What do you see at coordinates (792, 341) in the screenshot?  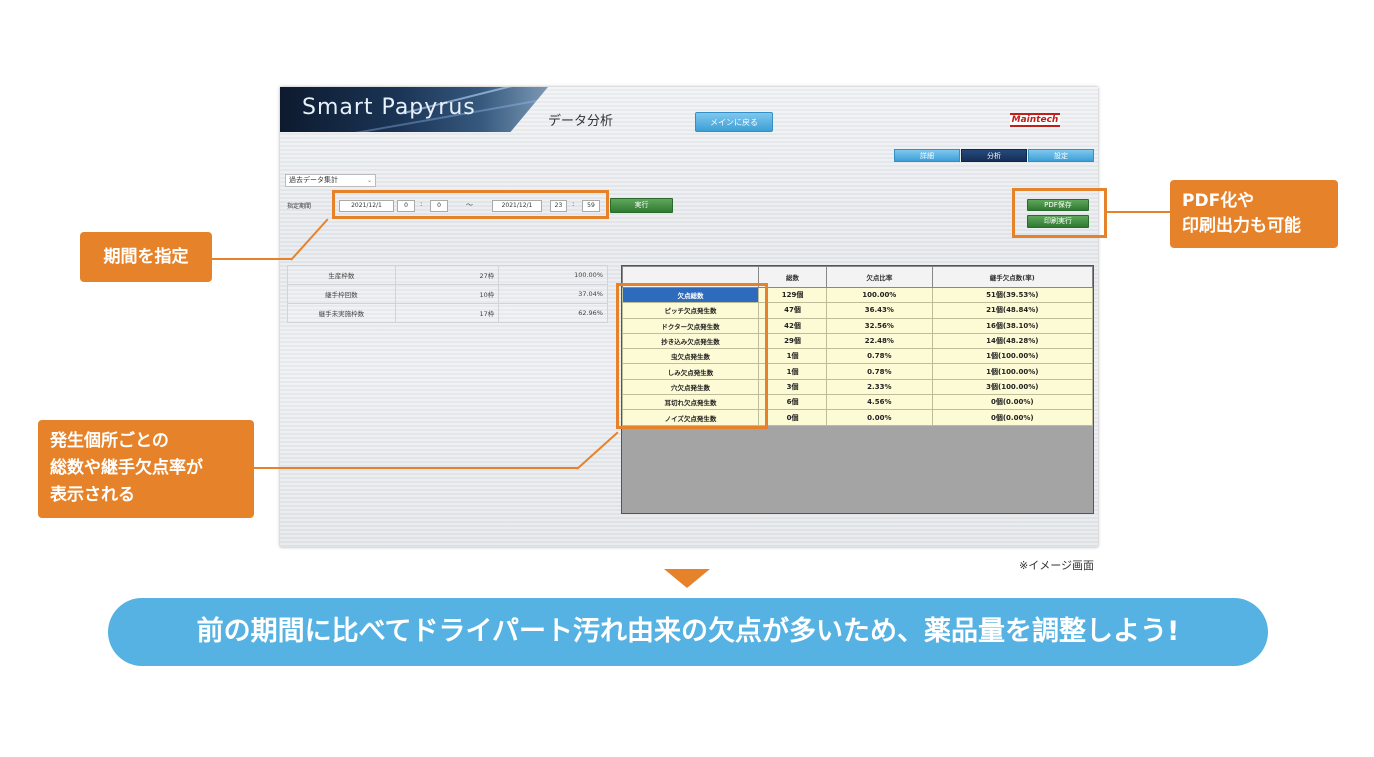 I see `total-cell: 29個` at bounding box center [792, 341].